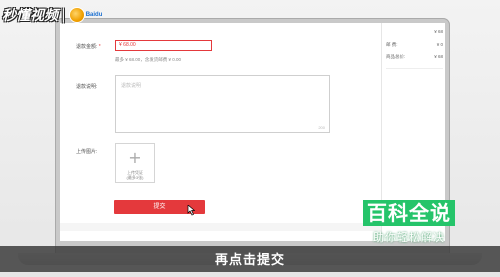  Describe the element at coordinates (409, 237) in the screenshot. I see `baike-subtitle: 助你轻松解决` at that location.